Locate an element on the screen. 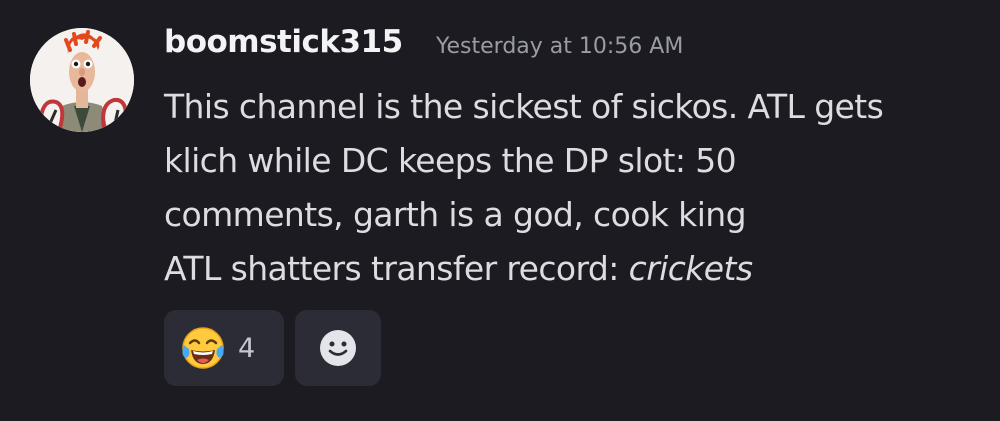 The width and height of the screenshot is (1000, 421). smiley-add-reaction-icon is located at coordinates (338, 348).